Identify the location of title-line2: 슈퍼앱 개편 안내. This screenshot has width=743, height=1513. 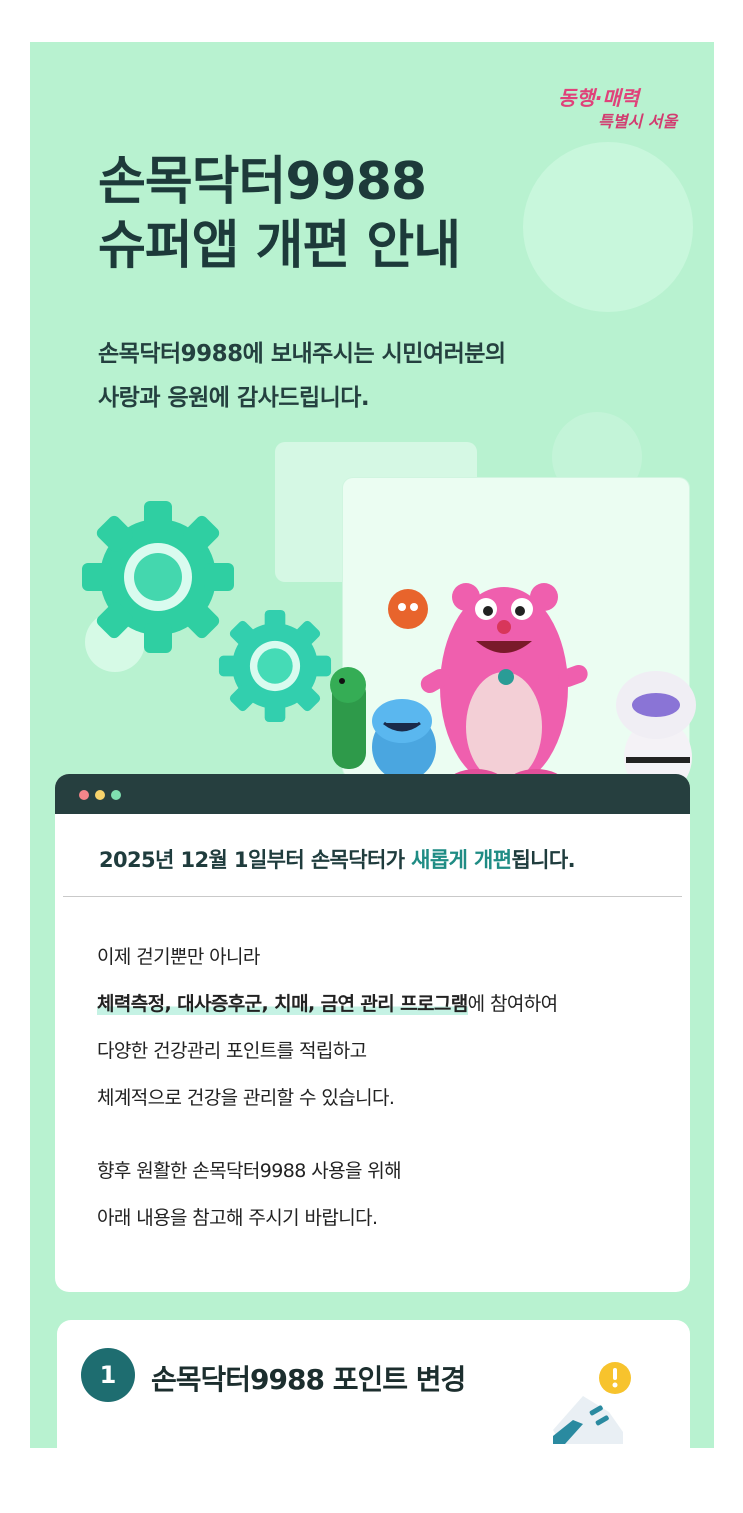
(279, 246).